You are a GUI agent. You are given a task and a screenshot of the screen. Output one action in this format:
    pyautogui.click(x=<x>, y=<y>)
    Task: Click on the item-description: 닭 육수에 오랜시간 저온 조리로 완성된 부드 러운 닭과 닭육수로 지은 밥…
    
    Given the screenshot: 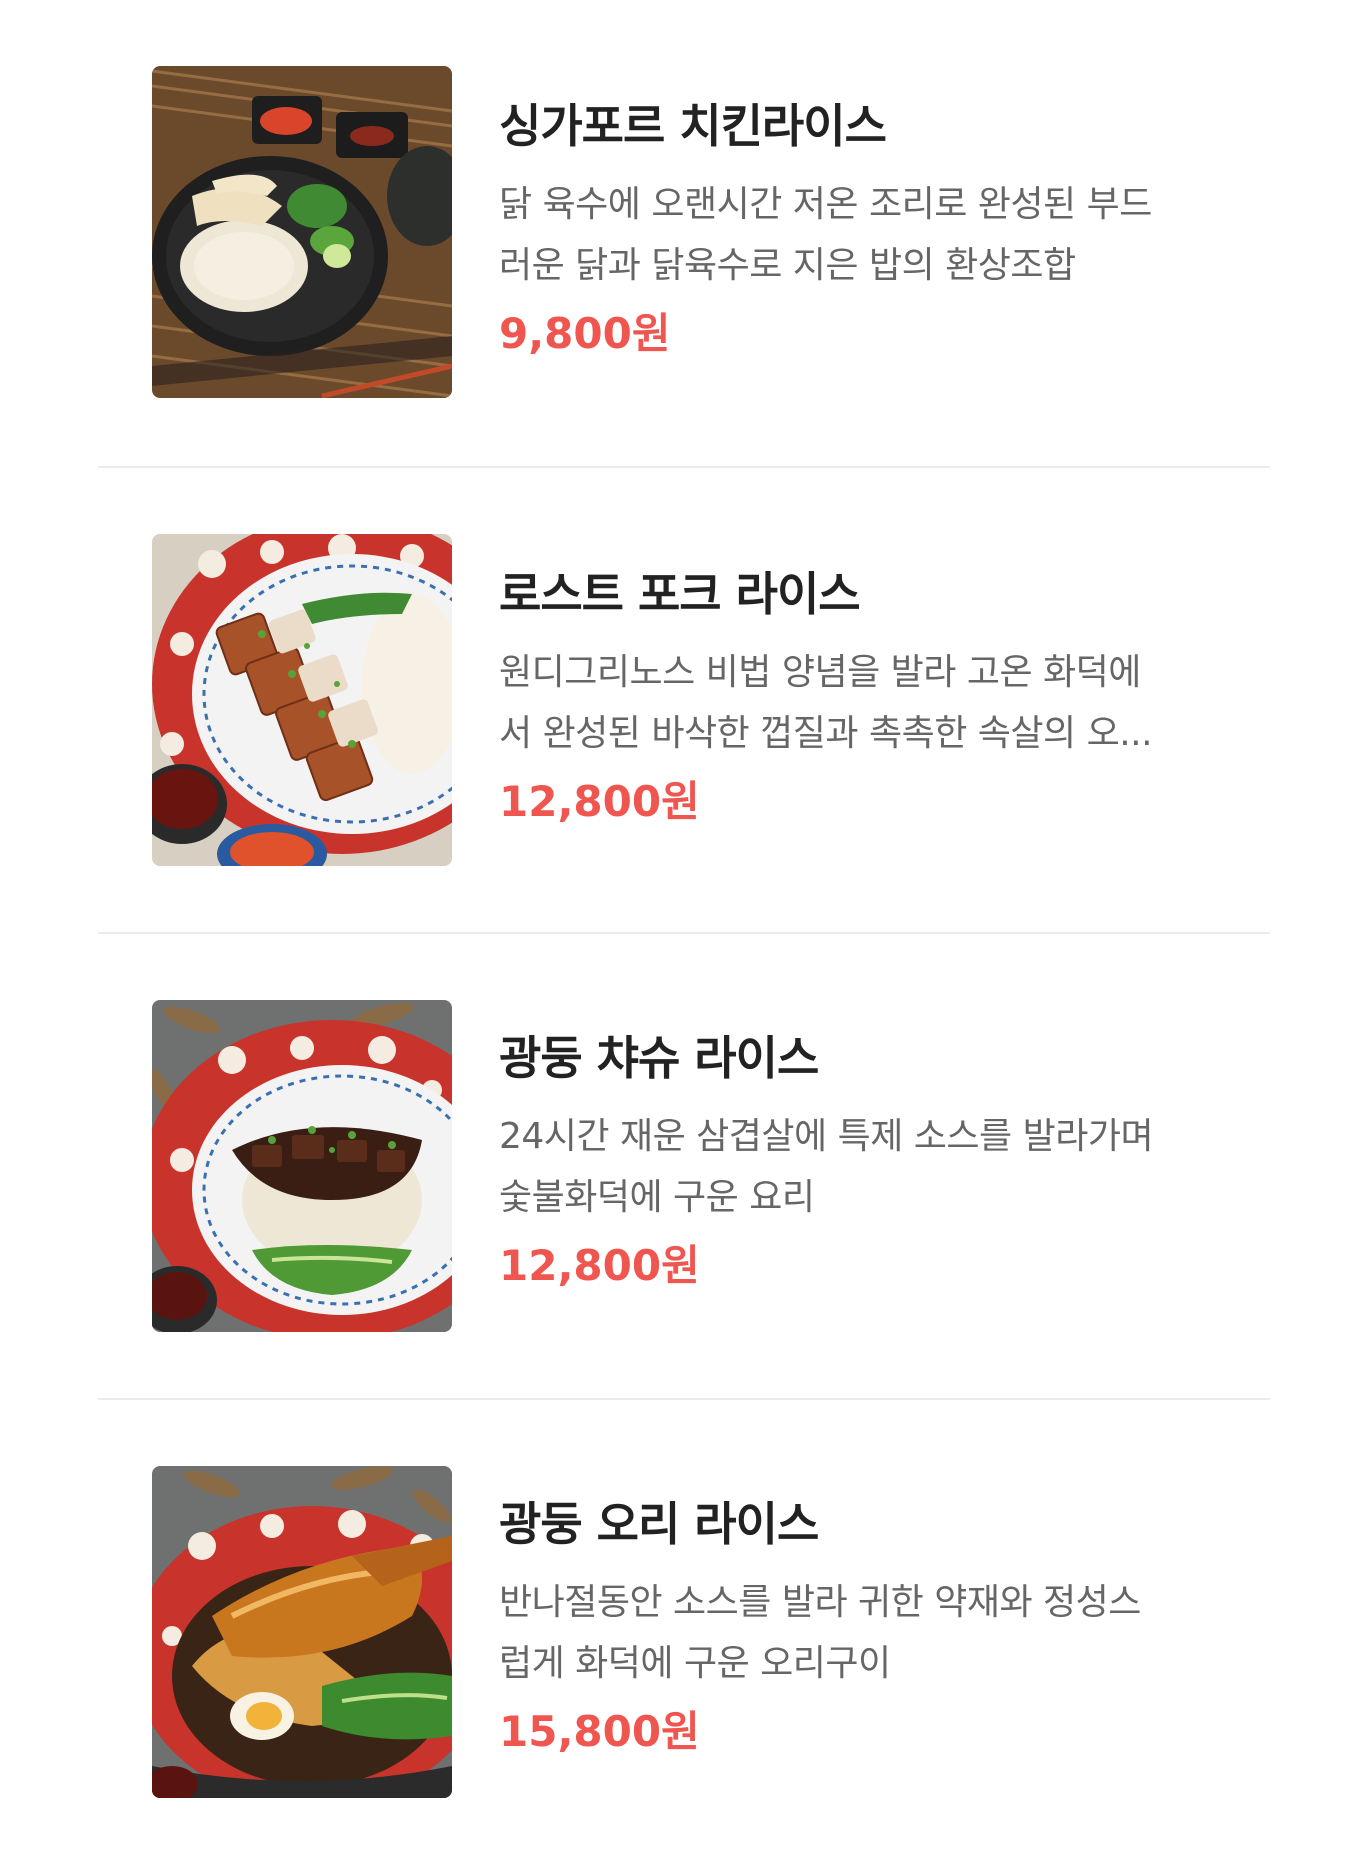 What is the action you would take?
    pyautogui.click(x=859, y=235)
    